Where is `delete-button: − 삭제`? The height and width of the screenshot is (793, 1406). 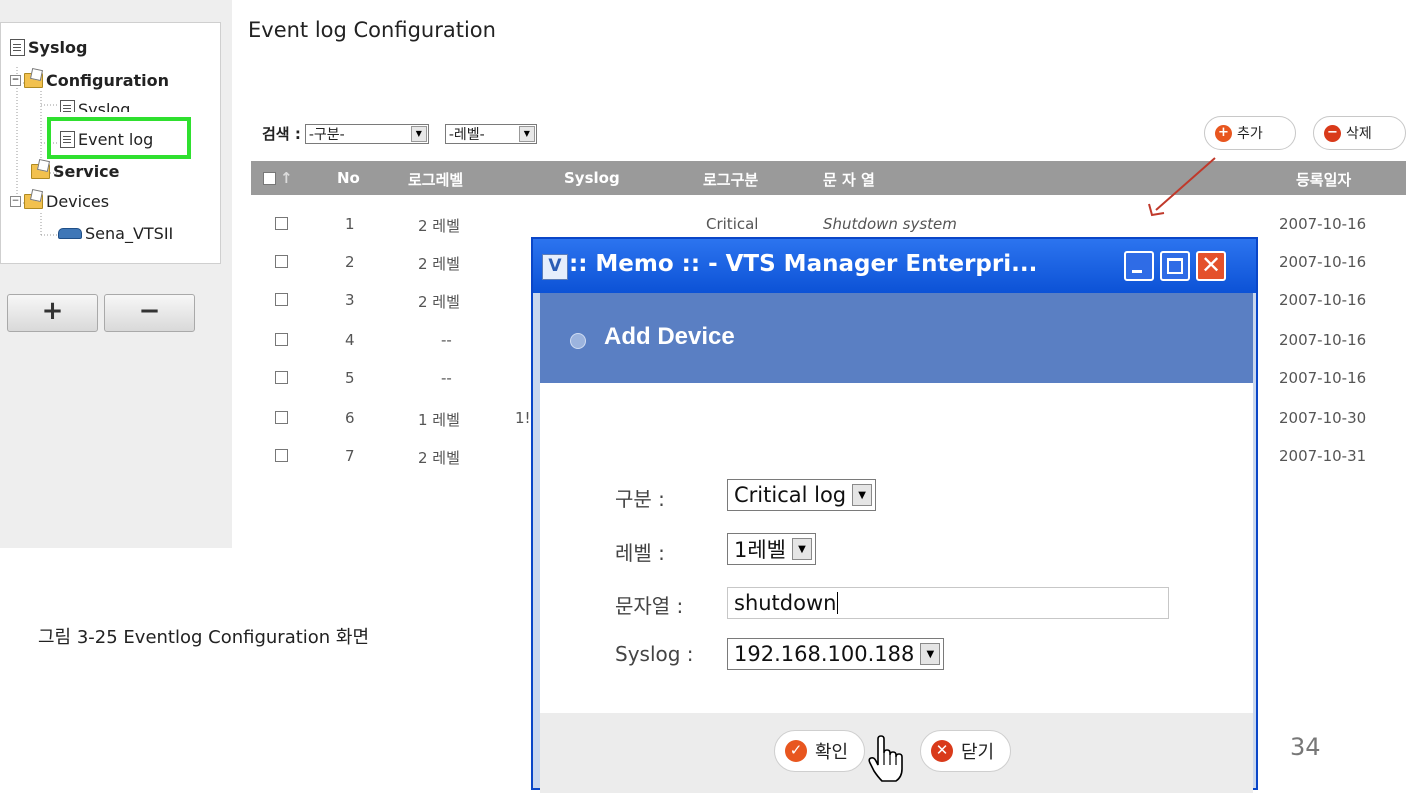 delete-button: − 삭제 is located at coordinates (1359, 133).